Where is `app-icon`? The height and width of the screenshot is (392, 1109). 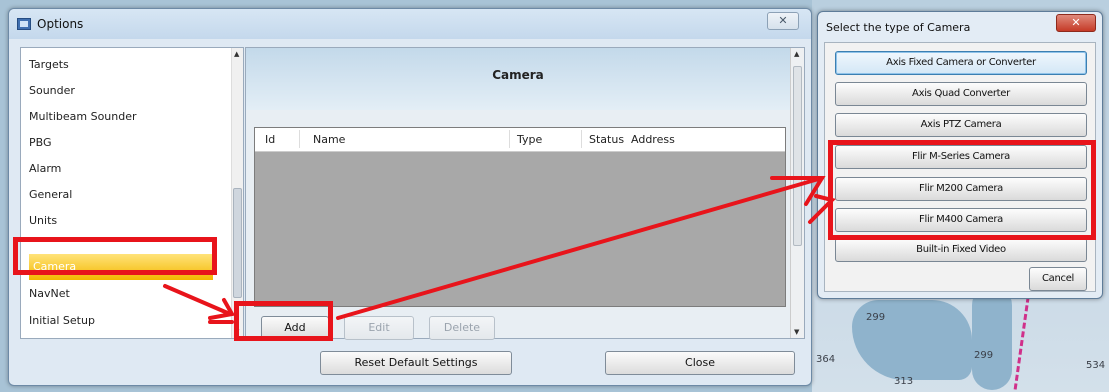 app-icon is located at coordinates (24, 24).